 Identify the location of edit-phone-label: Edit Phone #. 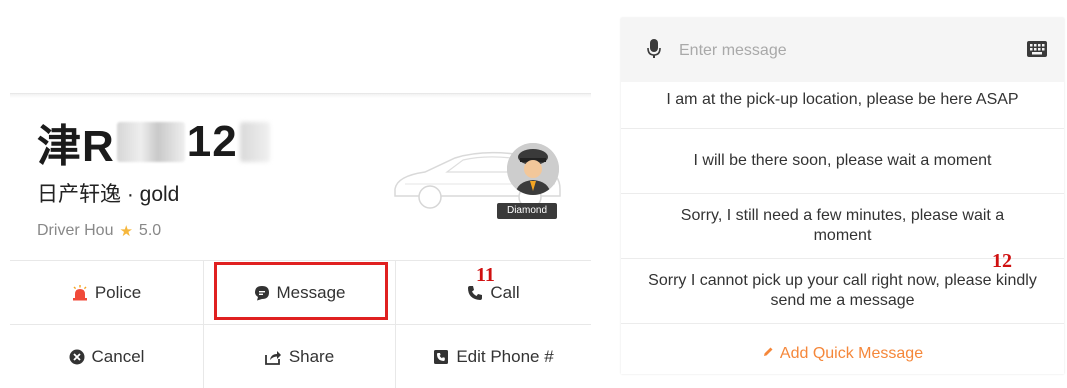
(505, 356).